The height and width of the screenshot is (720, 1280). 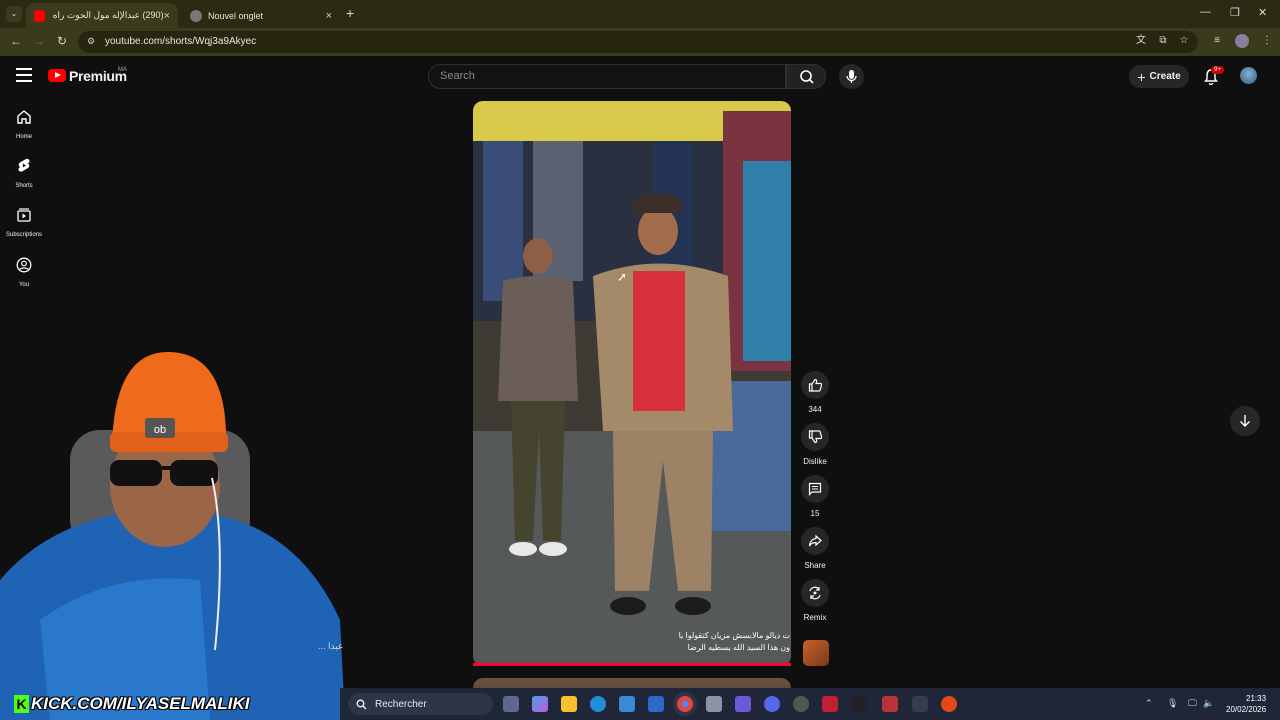 What do you see at coordinates (21, 704) in the screenshot?
I see `kick-logo-icon: K` at bounding box center [21, 704].